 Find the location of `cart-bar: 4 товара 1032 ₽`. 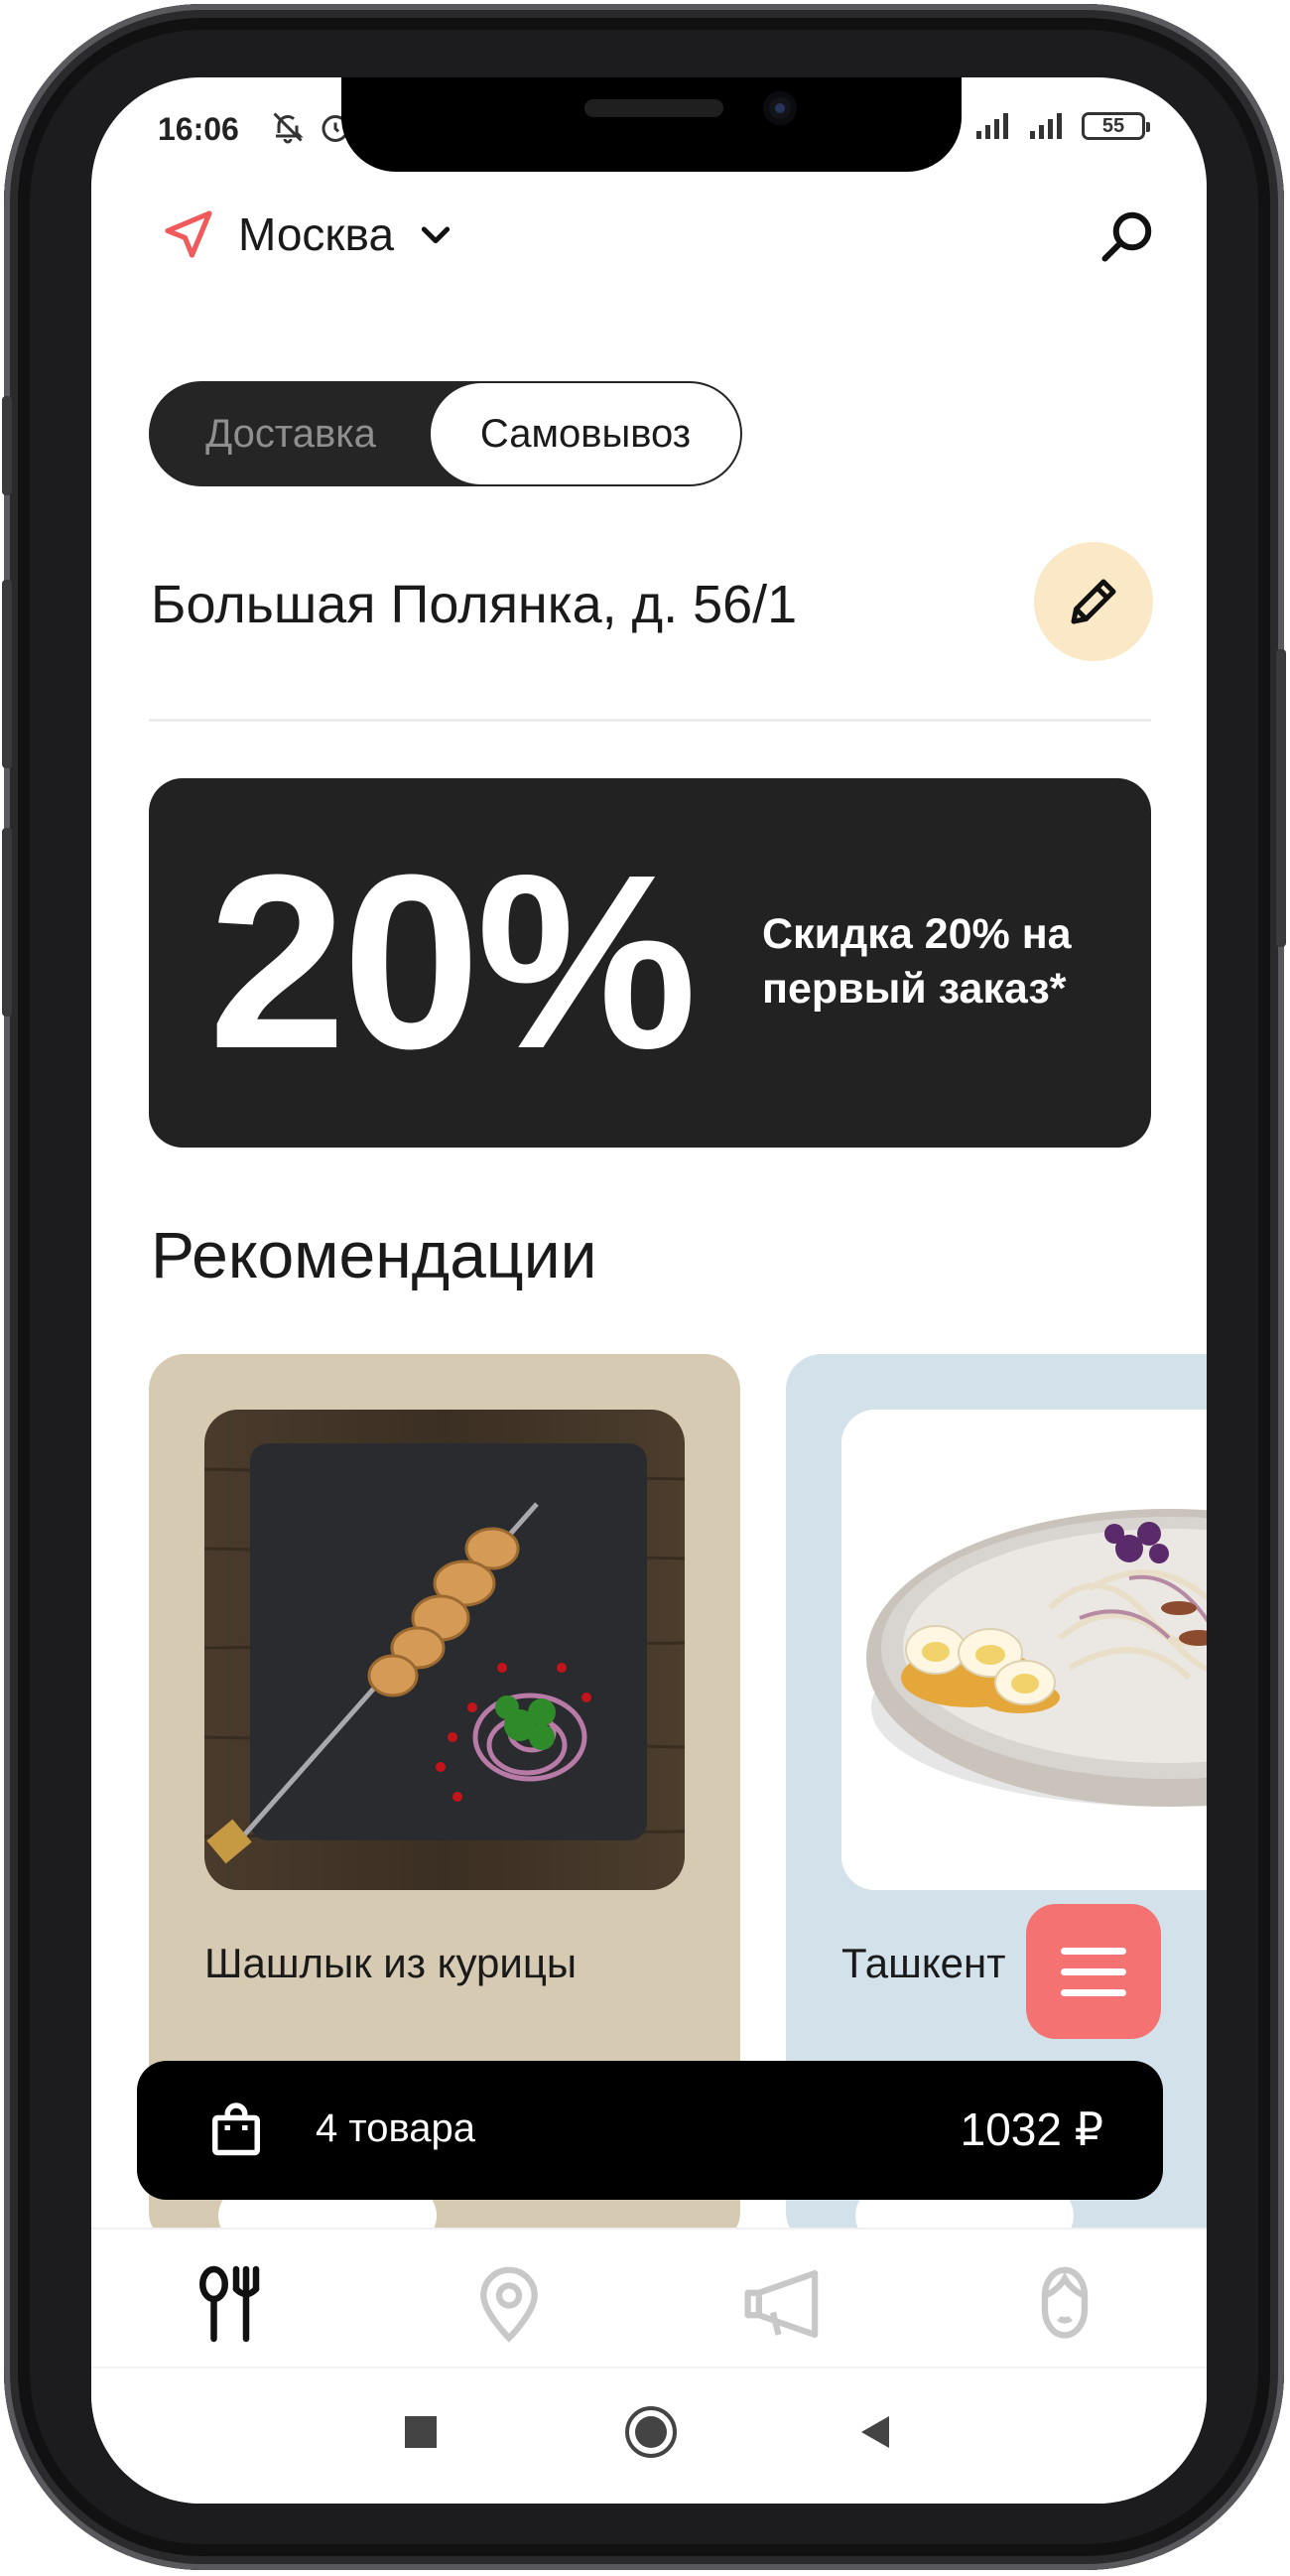

cart-bar: 4 товара 1032 ₽ is located at coordinates (650, 2130).